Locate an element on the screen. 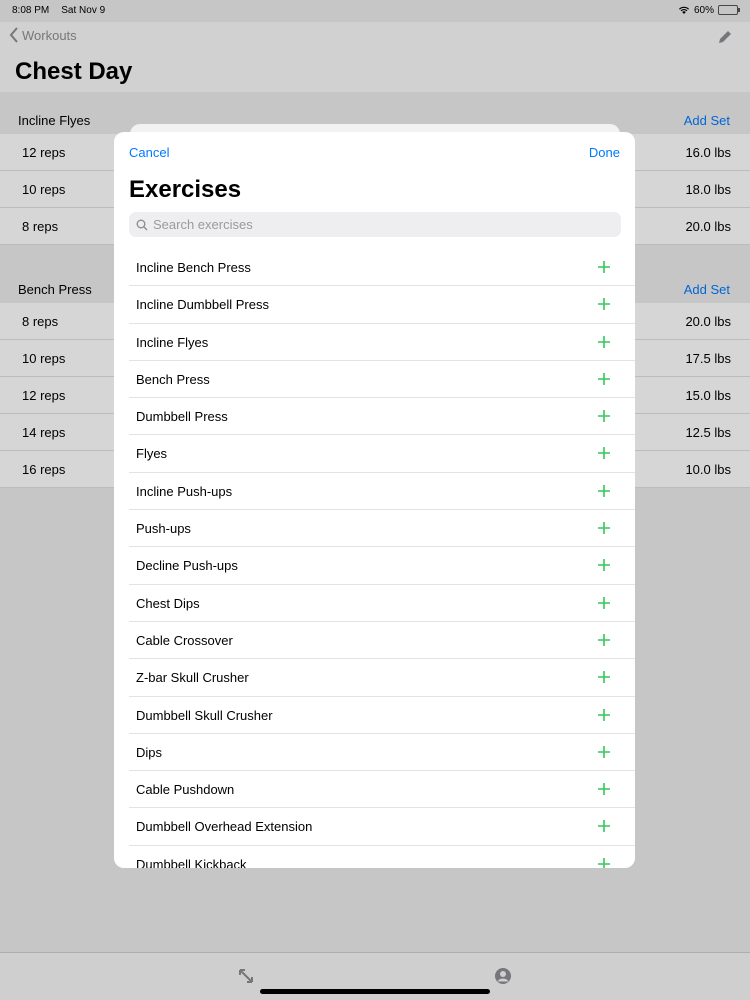 Image resolution: width=750 pixels, height=1000 pixels. exercise-row: Decline Push-ups is located at coordinates (382, 566).